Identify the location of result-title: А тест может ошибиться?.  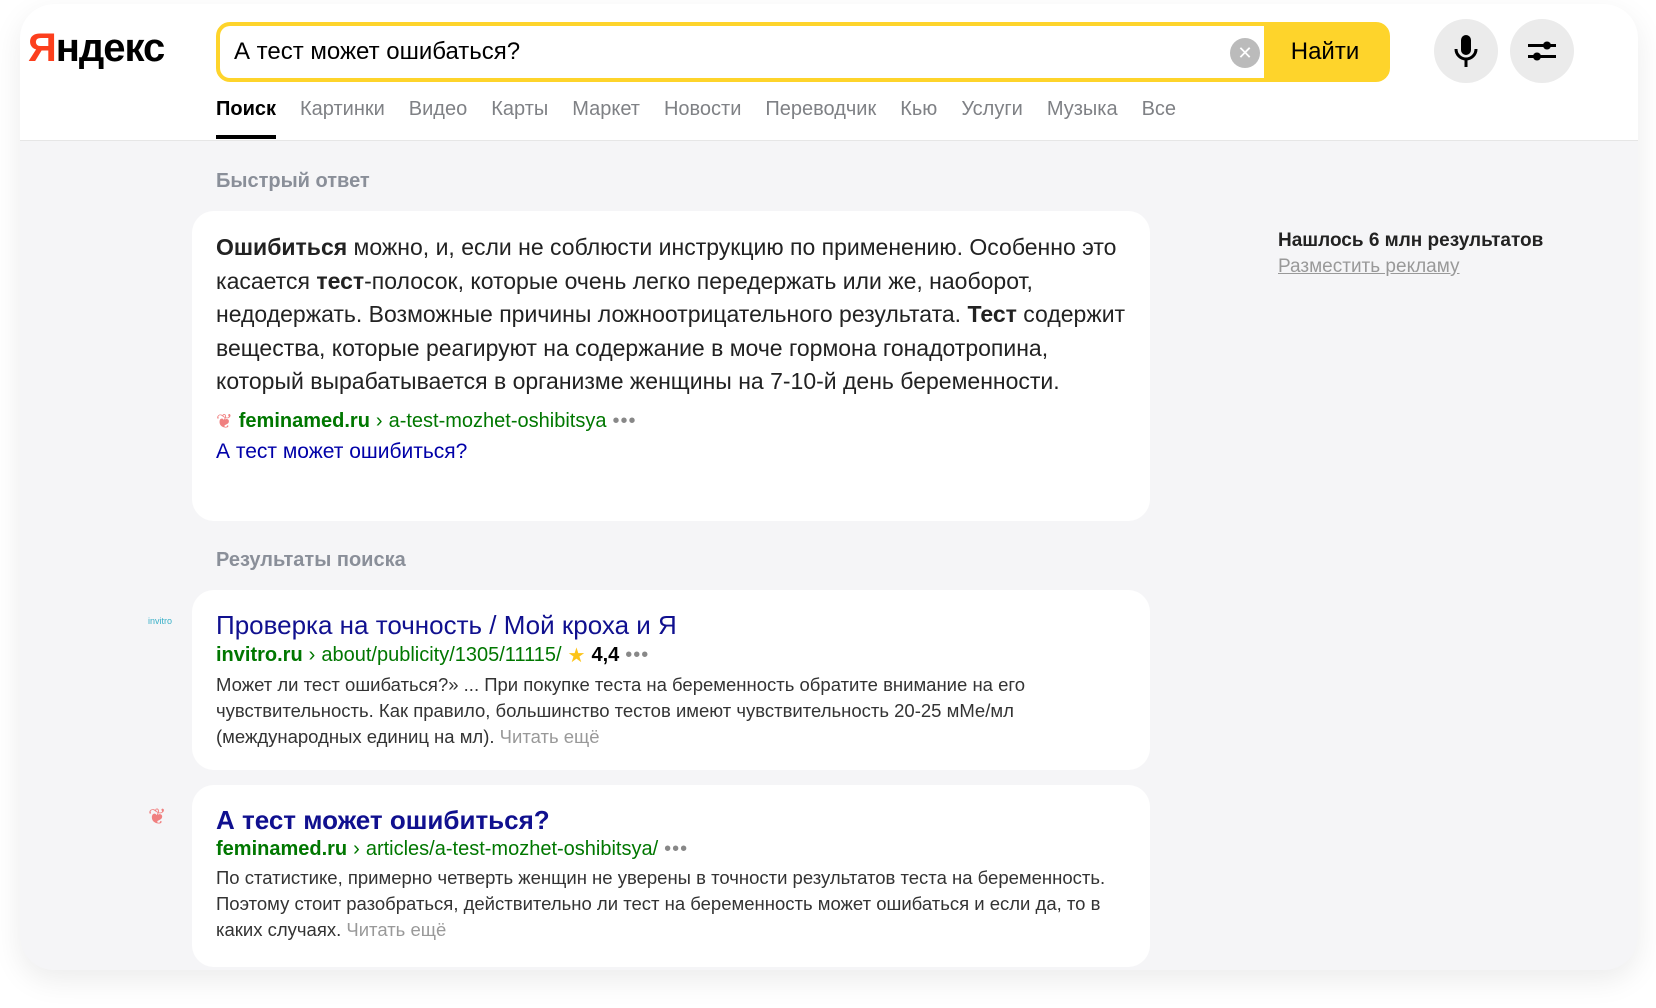
(671, 820).